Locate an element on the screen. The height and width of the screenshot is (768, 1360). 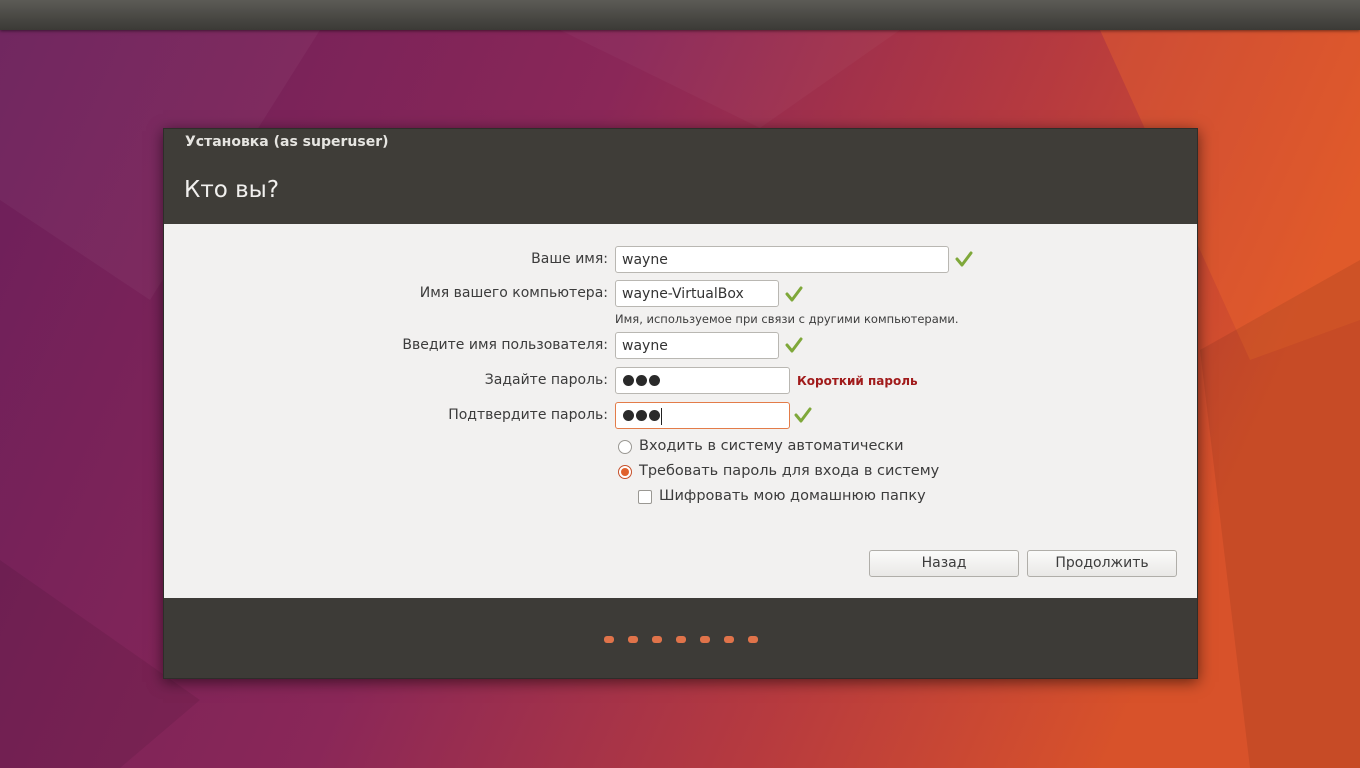
require-password-label: Требовать пароль для входа в систему is located at coordinates (789, 471).